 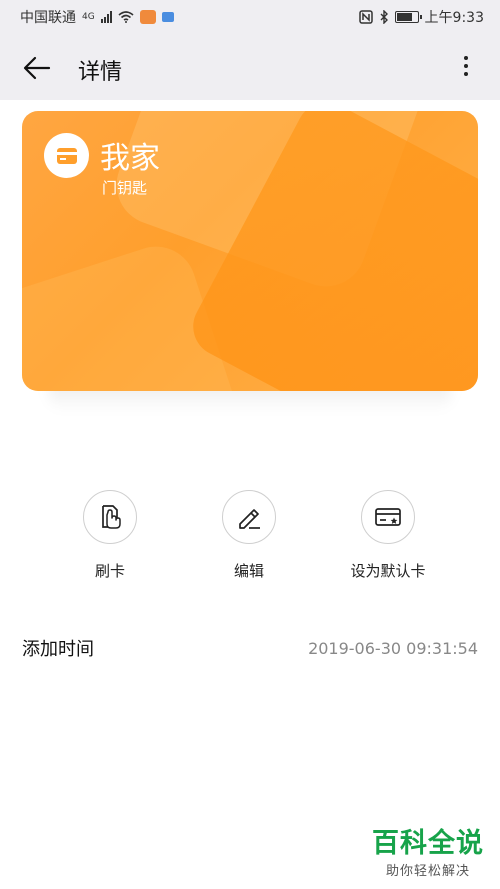 I want to click on signal-icon, so click(x=106, y=17).